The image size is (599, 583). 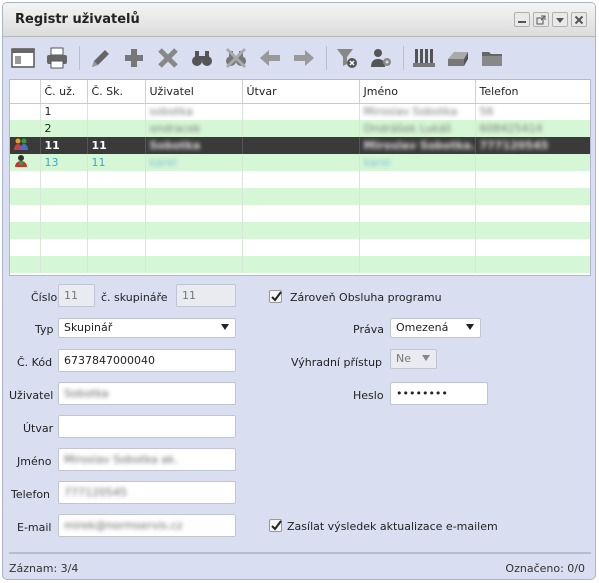 I want to click on user-settings-icon, so click(x=381, y=58).